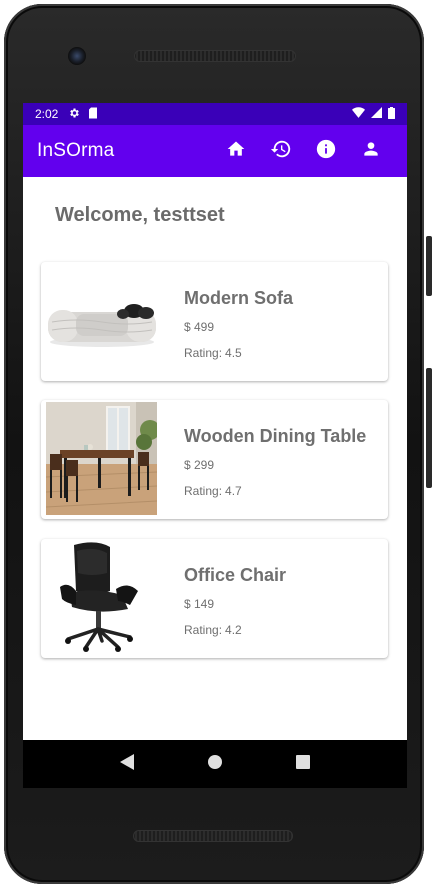  I want to click on power-button, so click(429, 428).